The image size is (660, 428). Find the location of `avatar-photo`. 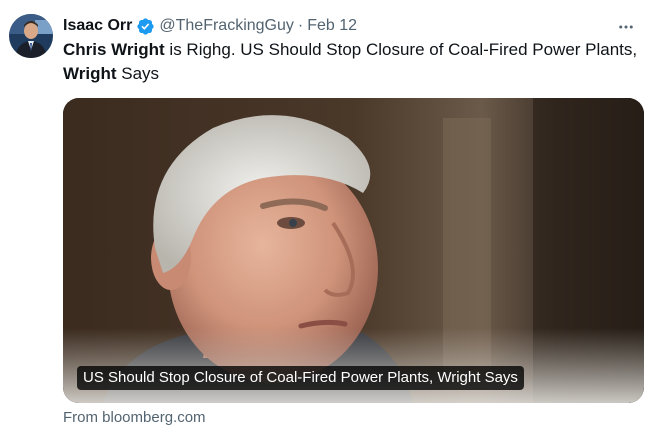

avatar-photo is located at coordinates (31, 36).